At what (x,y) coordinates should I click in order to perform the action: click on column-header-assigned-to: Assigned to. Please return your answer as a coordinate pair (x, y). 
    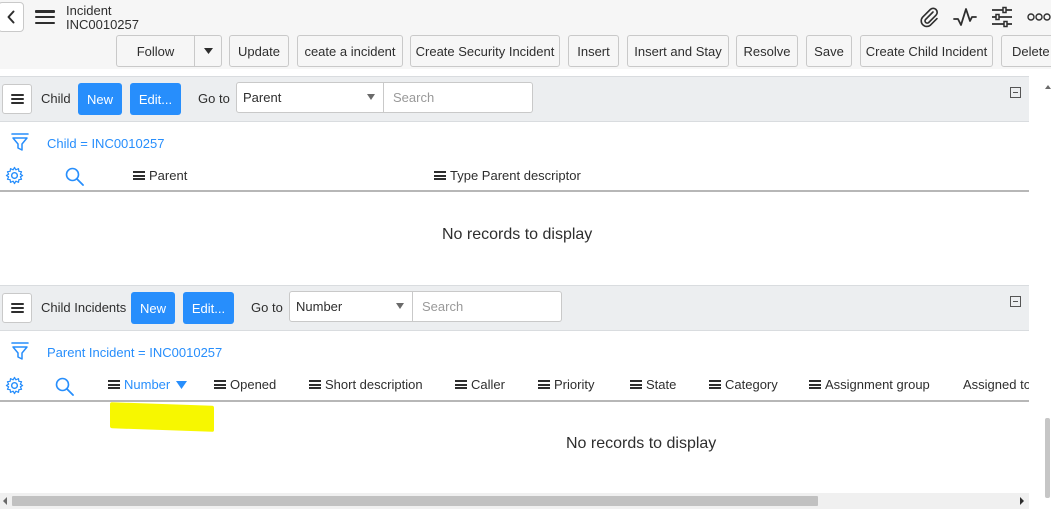
    Looking at the image, I should click on (994, 384).